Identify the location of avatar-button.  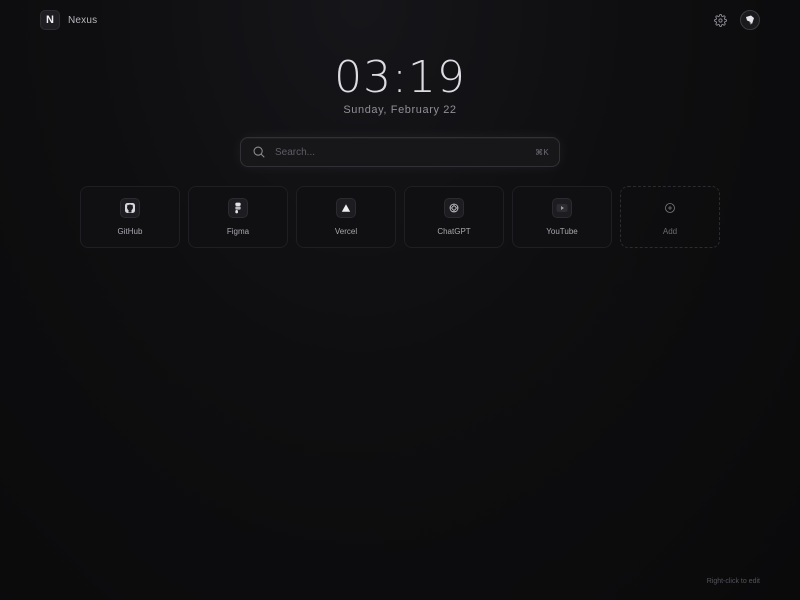
(750, 20).